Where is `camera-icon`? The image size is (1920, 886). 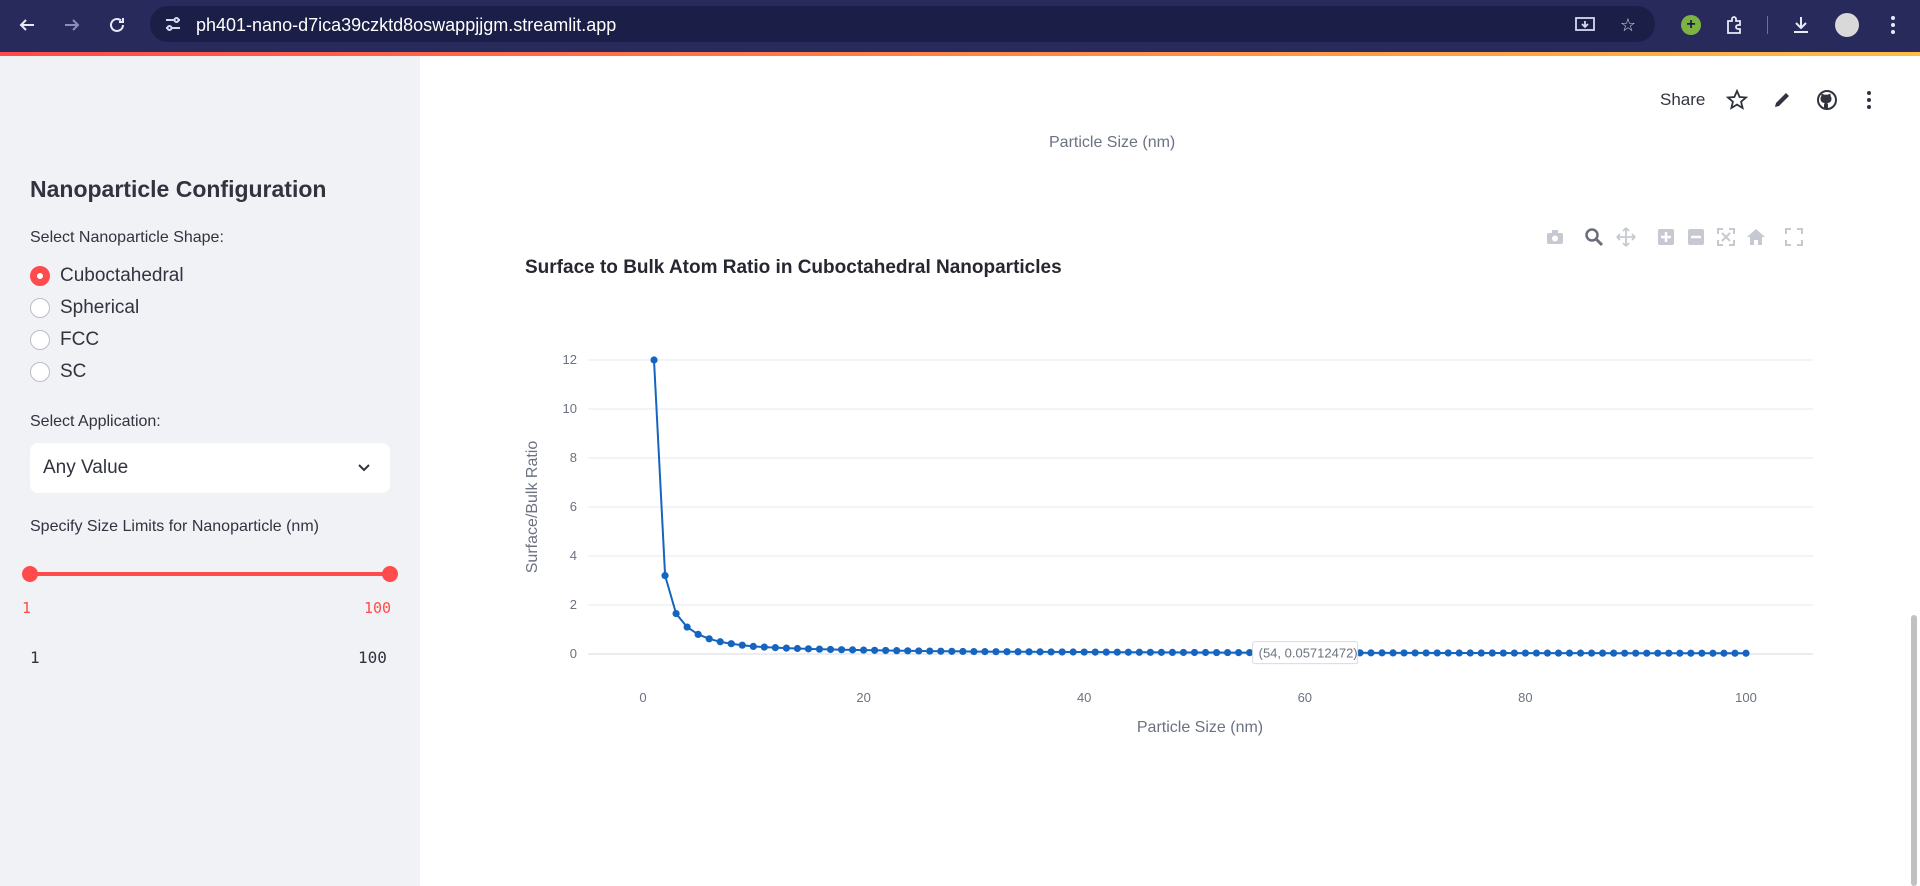 camera-icon is located at coordinates (1555, 237).